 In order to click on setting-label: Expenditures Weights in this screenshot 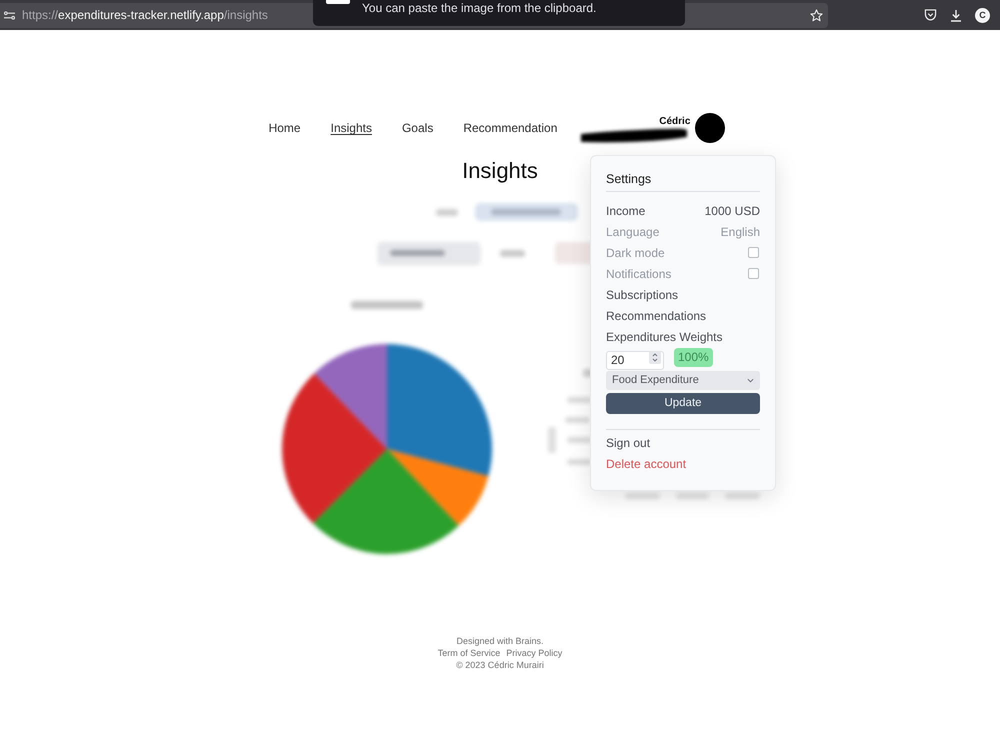, I will do `click(664, 337)`.